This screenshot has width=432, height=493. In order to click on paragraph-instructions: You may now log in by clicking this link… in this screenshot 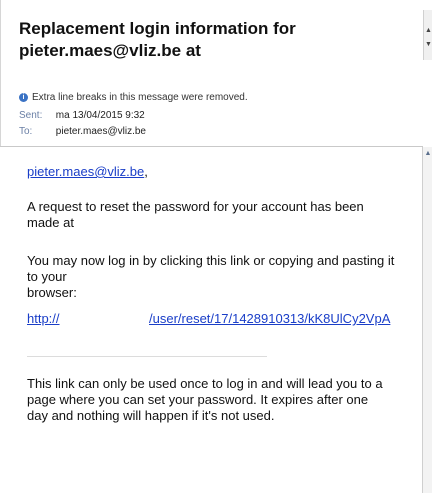, I will do `click(219, 277)`.